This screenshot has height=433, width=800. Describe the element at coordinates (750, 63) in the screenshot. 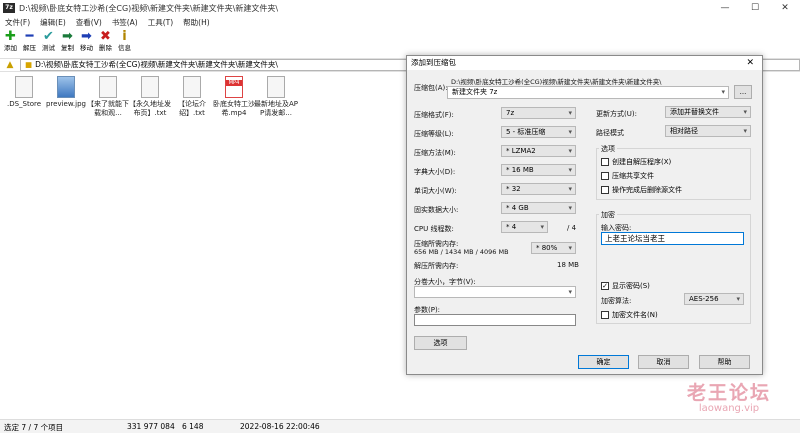

I see `dialog-close-icon: ✕` at that location.